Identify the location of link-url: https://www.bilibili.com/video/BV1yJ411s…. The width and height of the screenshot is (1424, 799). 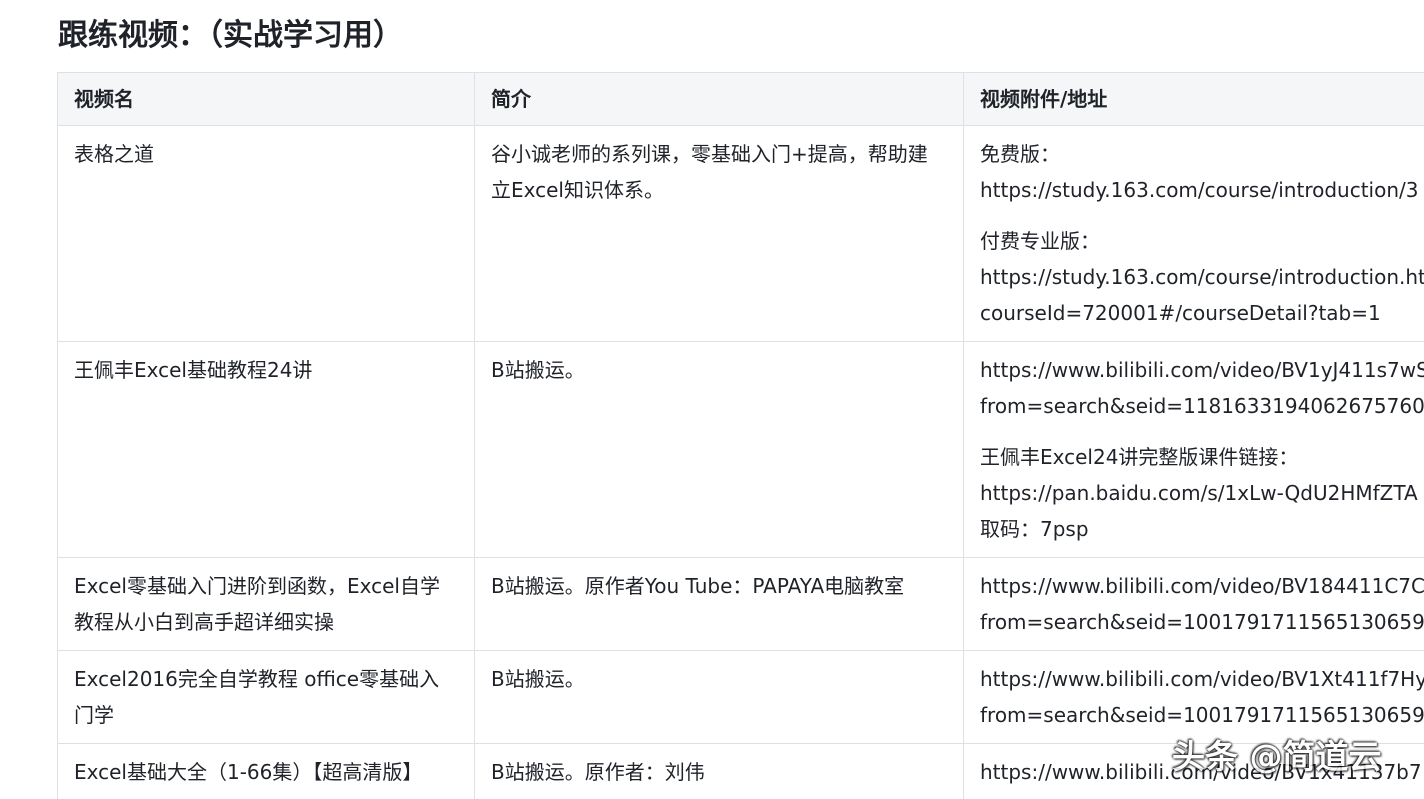
(1202, 370).